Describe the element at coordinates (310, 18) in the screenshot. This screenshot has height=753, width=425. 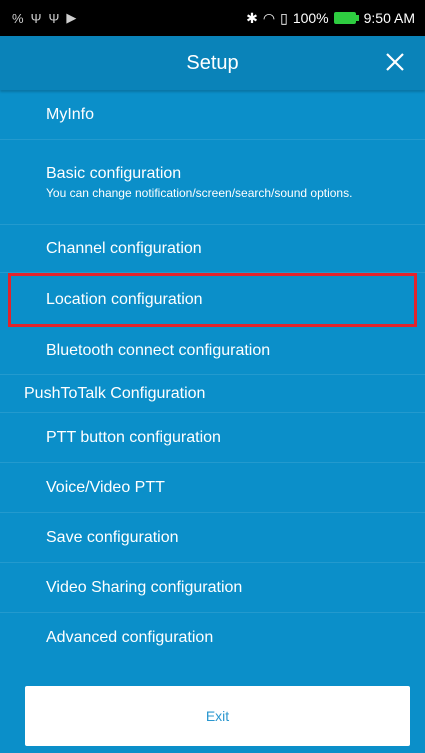
I see `battery-percent: 100%` at that location.